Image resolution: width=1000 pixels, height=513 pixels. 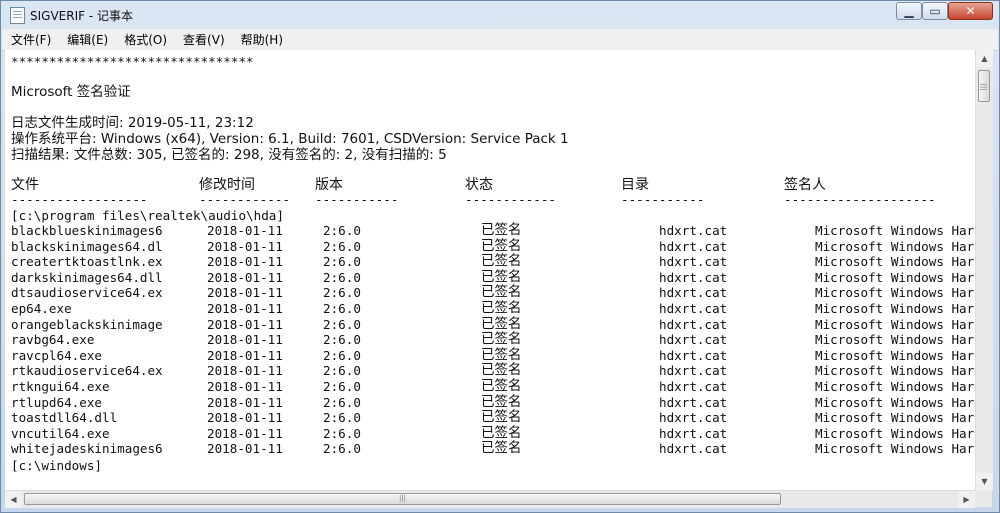 What do you see at coordinates (984, 481) in the screenshot?
I see `scroll-down-arrow-icon: ▼` at bounding box center [984, 481].